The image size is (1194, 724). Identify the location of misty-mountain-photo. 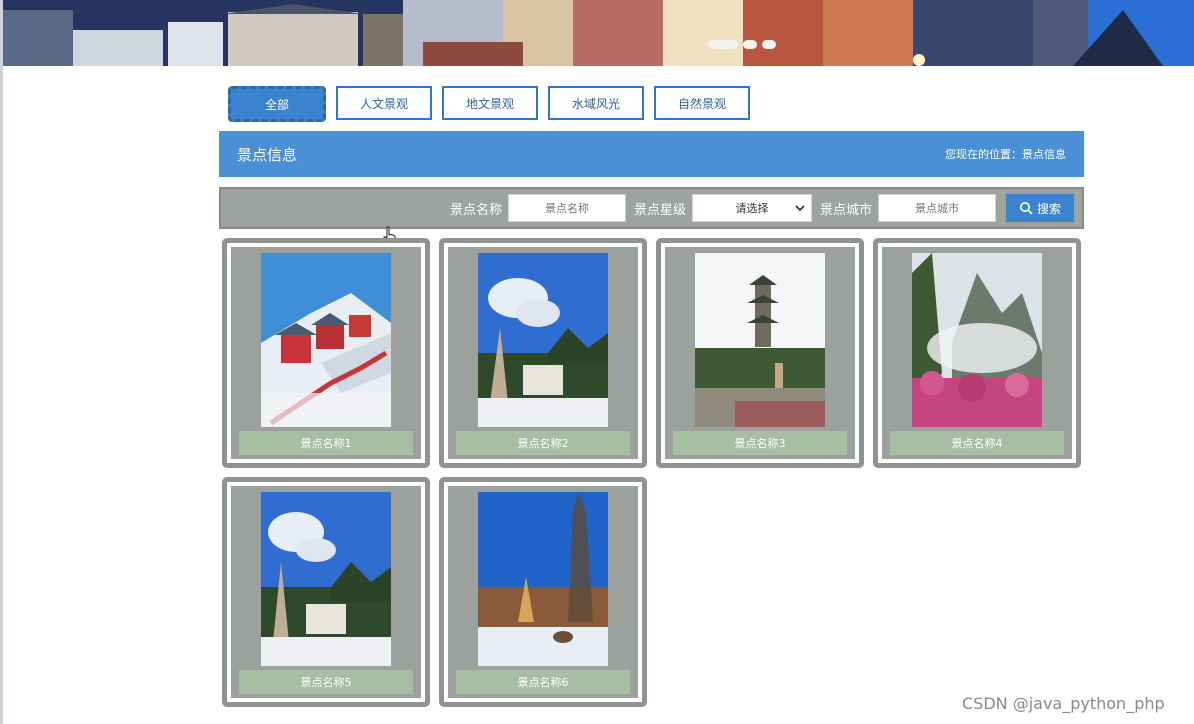
(977, 340).